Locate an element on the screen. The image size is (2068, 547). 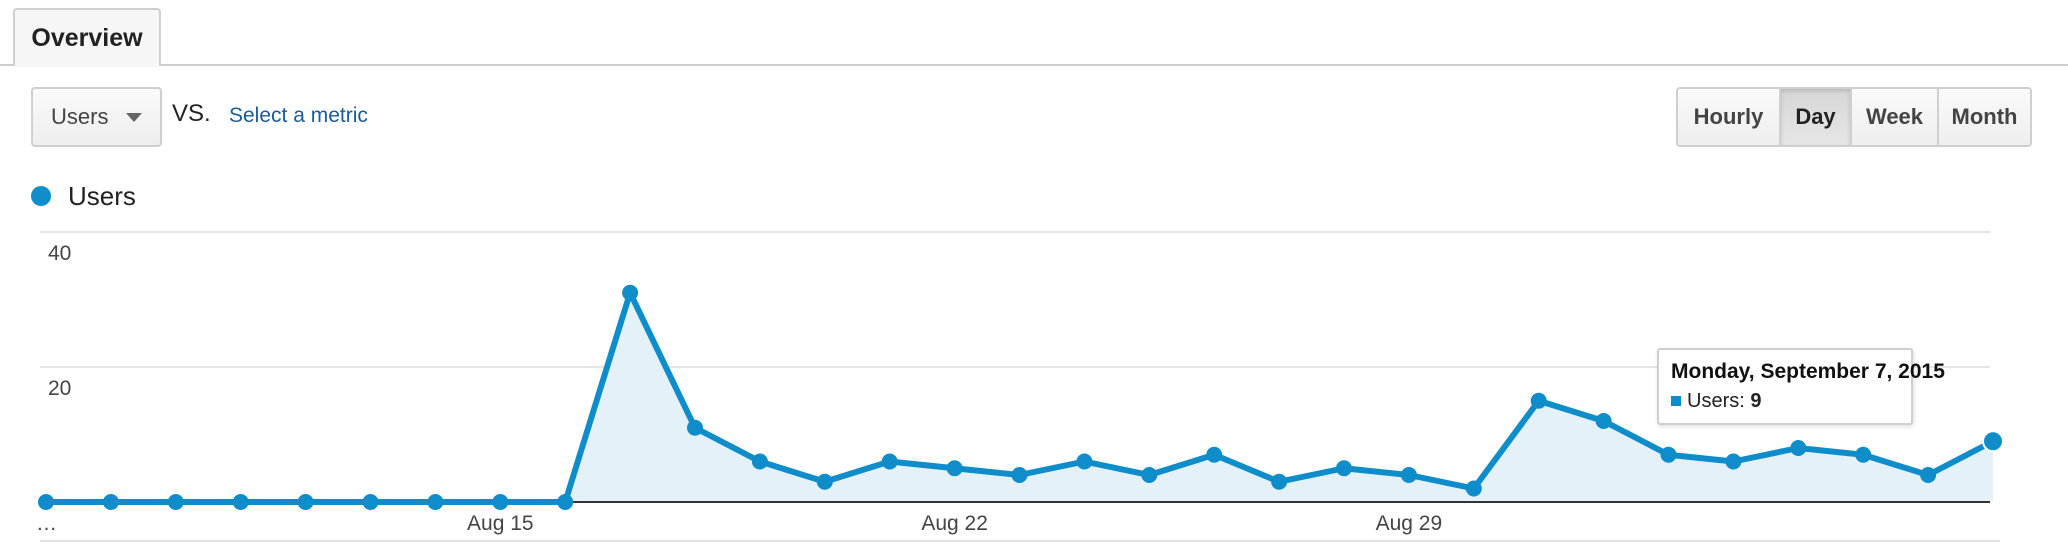
metric-dropdown: Users is located at coordinates (96, 117).